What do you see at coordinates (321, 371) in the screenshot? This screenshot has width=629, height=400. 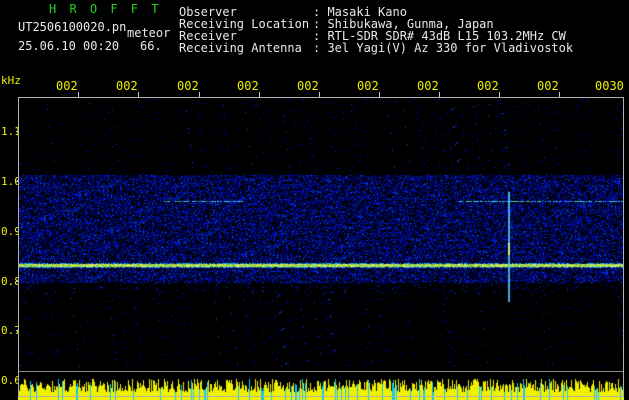 I see `level-baseline` at bounding box center [321, 371].